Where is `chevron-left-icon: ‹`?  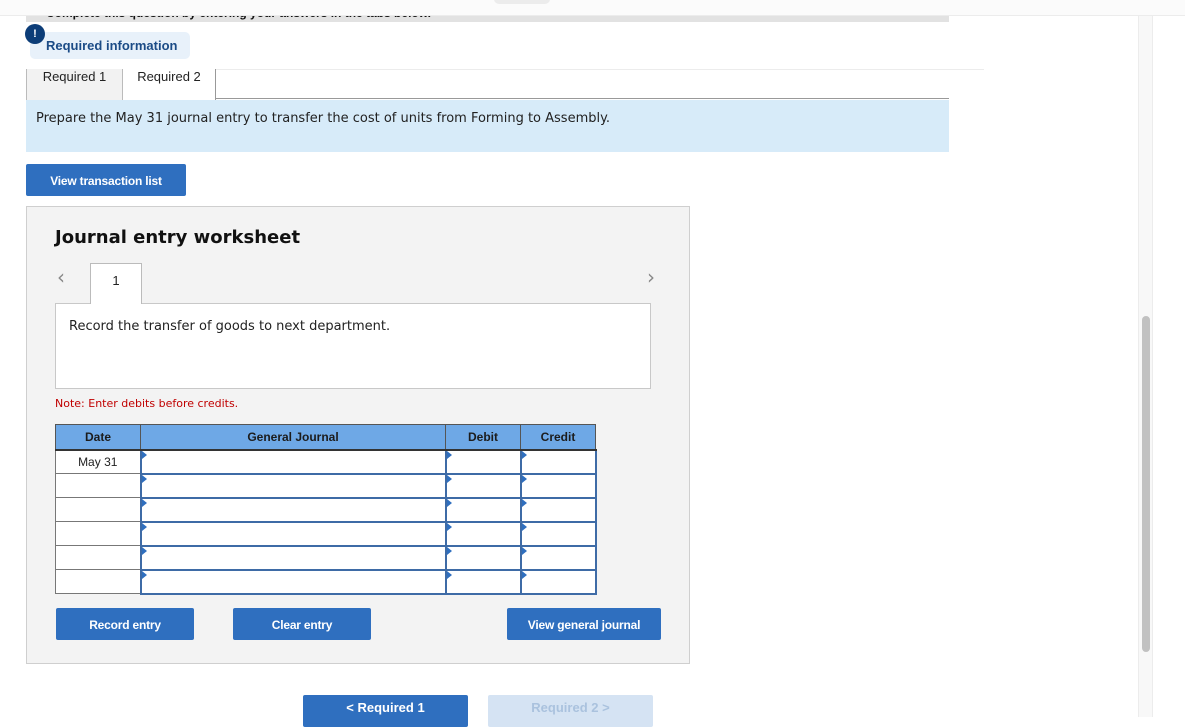 chevron-left-icon: ‹ is located at coordinates (61, 277).